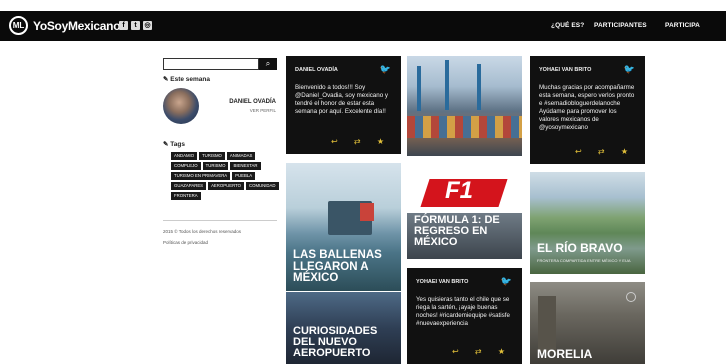  Describe the element at coordinates (211, 64) in the screenshot. I see `search-input` at that location.